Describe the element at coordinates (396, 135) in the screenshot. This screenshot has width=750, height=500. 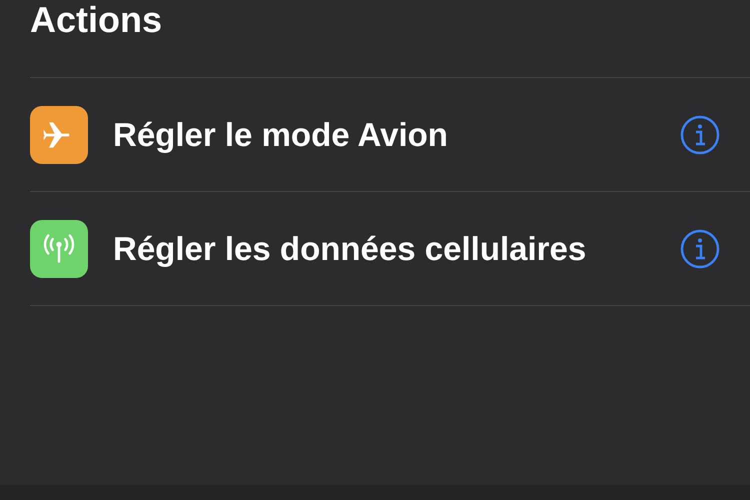
I see `action-label: Régler le mode Avion` at that location.